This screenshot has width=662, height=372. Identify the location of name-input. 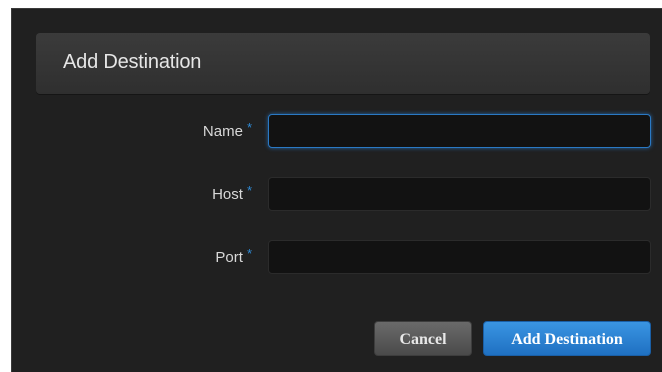
(459, 131).